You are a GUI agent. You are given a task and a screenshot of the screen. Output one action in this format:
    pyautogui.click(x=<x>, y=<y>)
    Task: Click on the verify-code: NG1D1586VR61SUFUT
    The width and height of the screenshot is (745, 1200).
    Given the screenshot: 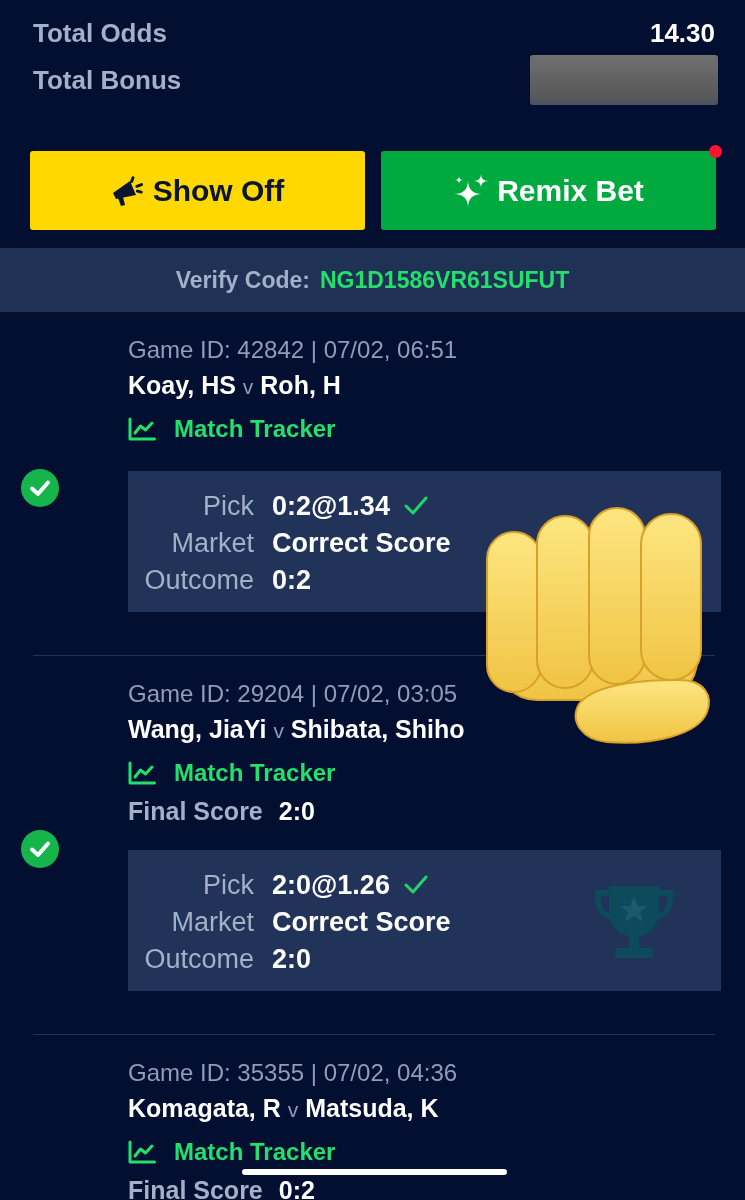 What is the action you would take?
    pyautogui.click(x=444, y=280)
    